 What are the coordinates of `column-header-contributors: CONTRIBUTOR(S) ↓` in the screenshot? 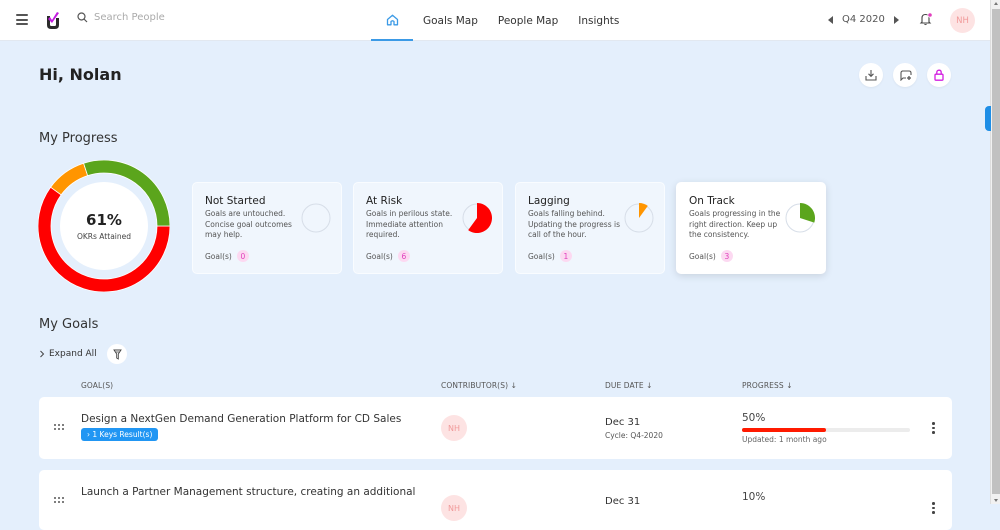 It's located at (479, 385).